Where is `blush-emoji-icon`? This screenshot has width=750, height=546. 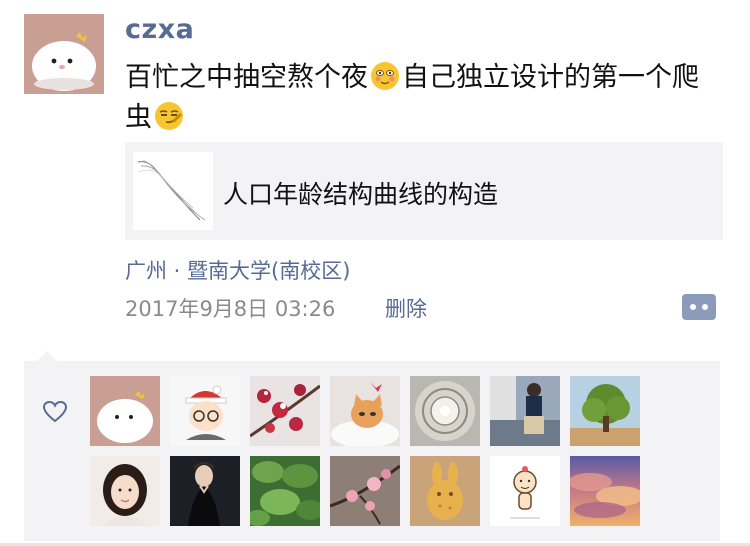 blush-emoji-icon is located at coordinates (385, 76).